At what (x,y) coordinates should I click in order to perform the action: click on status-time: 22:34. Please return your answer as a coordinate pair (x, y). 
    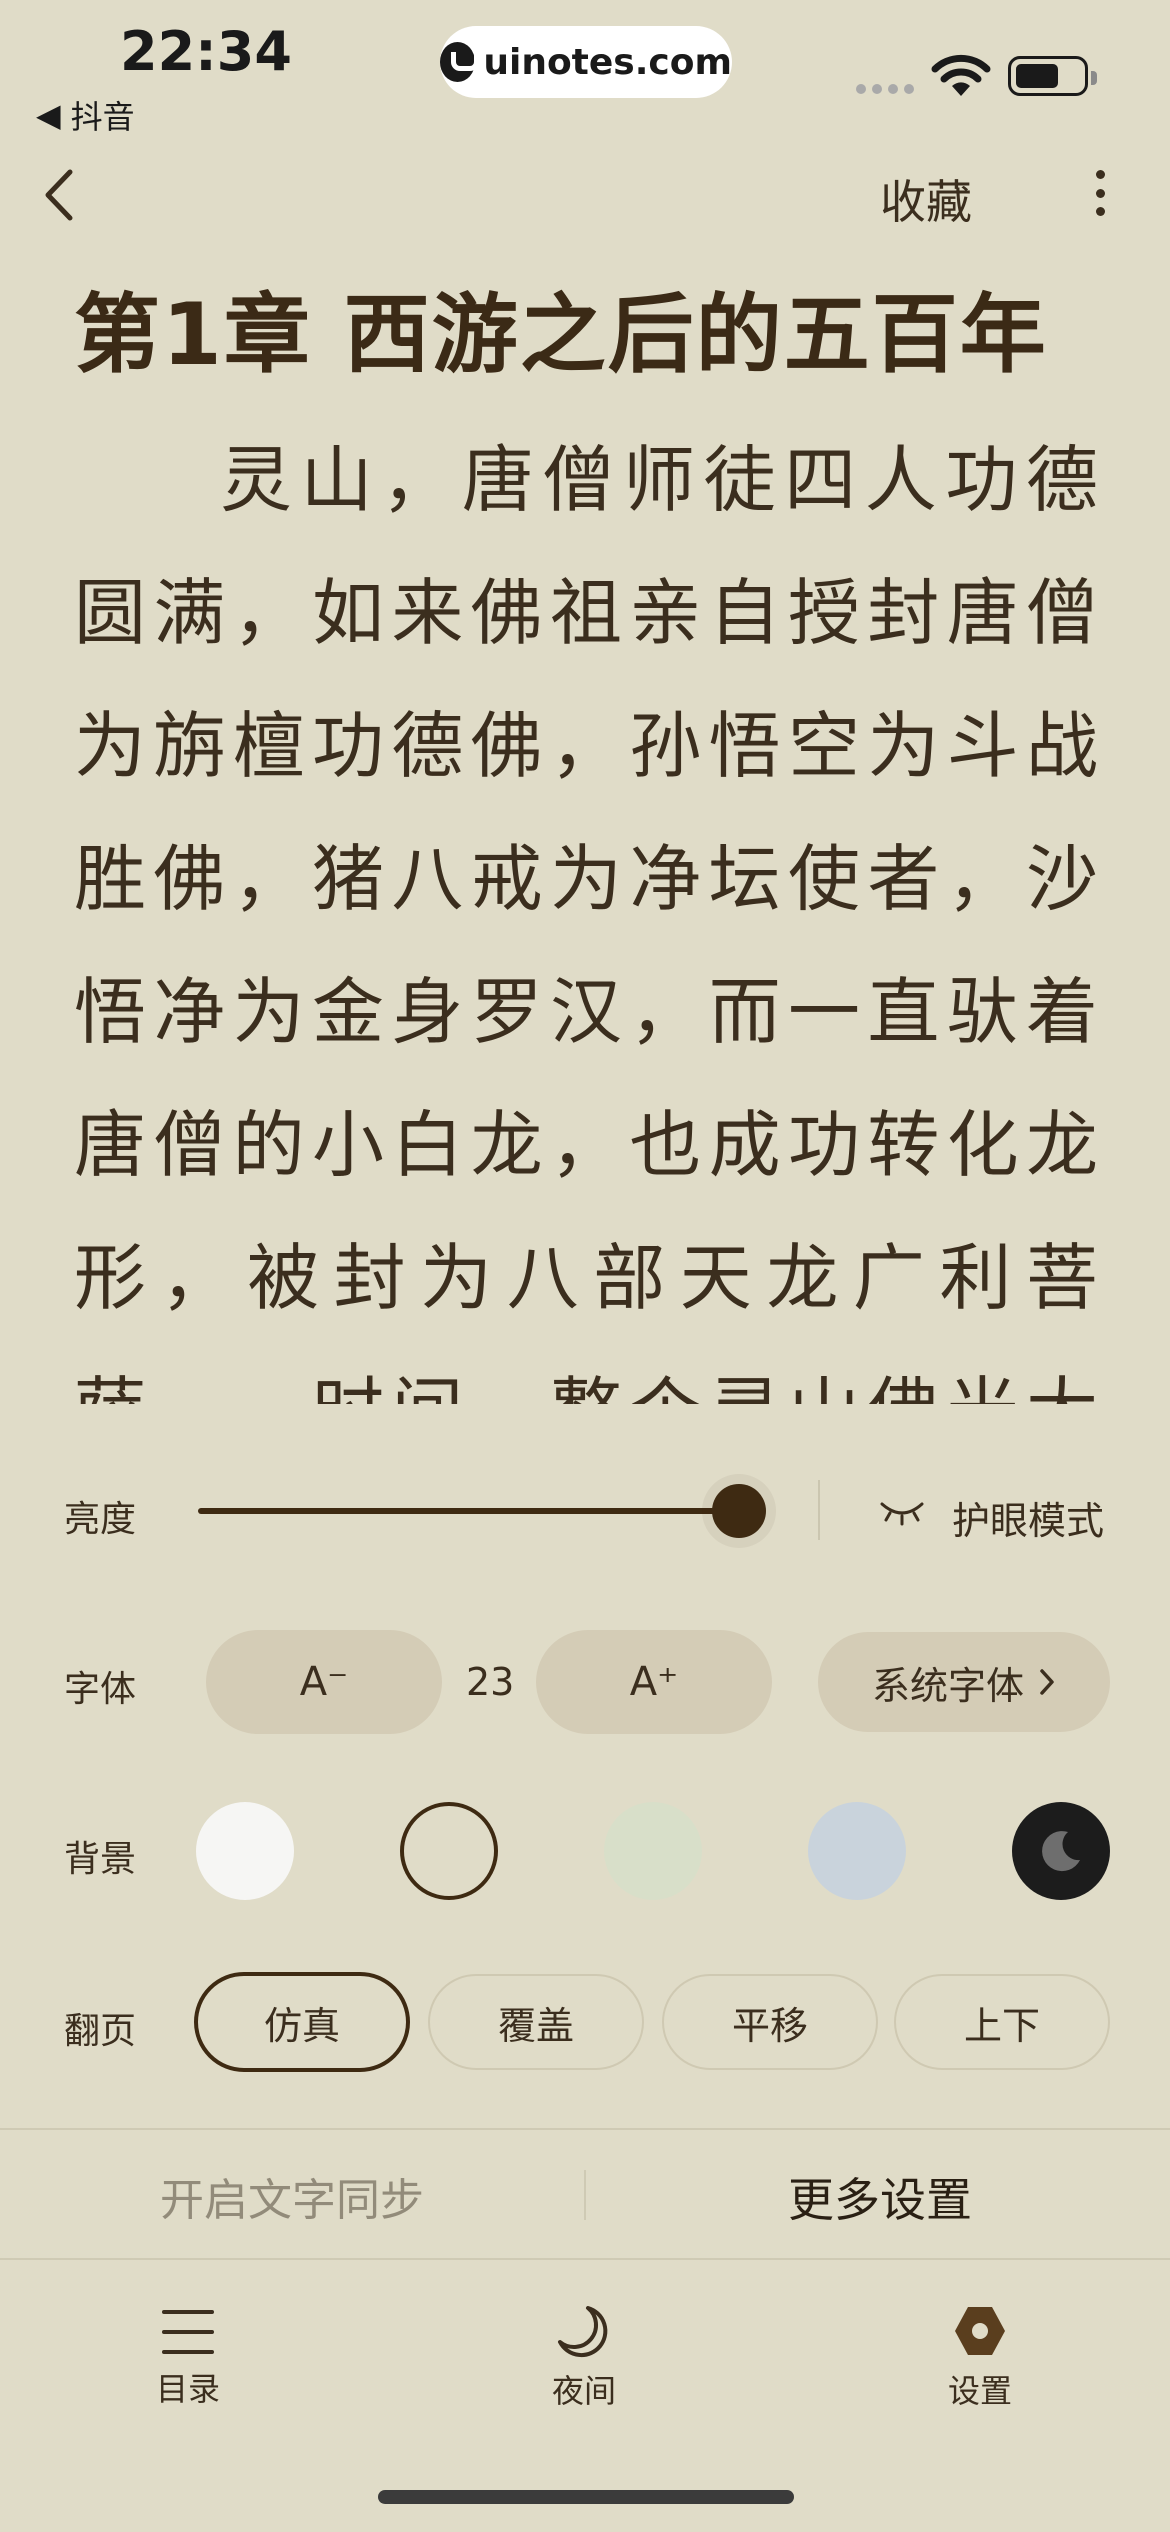
    Looking at the image, I should click on (206, 51).